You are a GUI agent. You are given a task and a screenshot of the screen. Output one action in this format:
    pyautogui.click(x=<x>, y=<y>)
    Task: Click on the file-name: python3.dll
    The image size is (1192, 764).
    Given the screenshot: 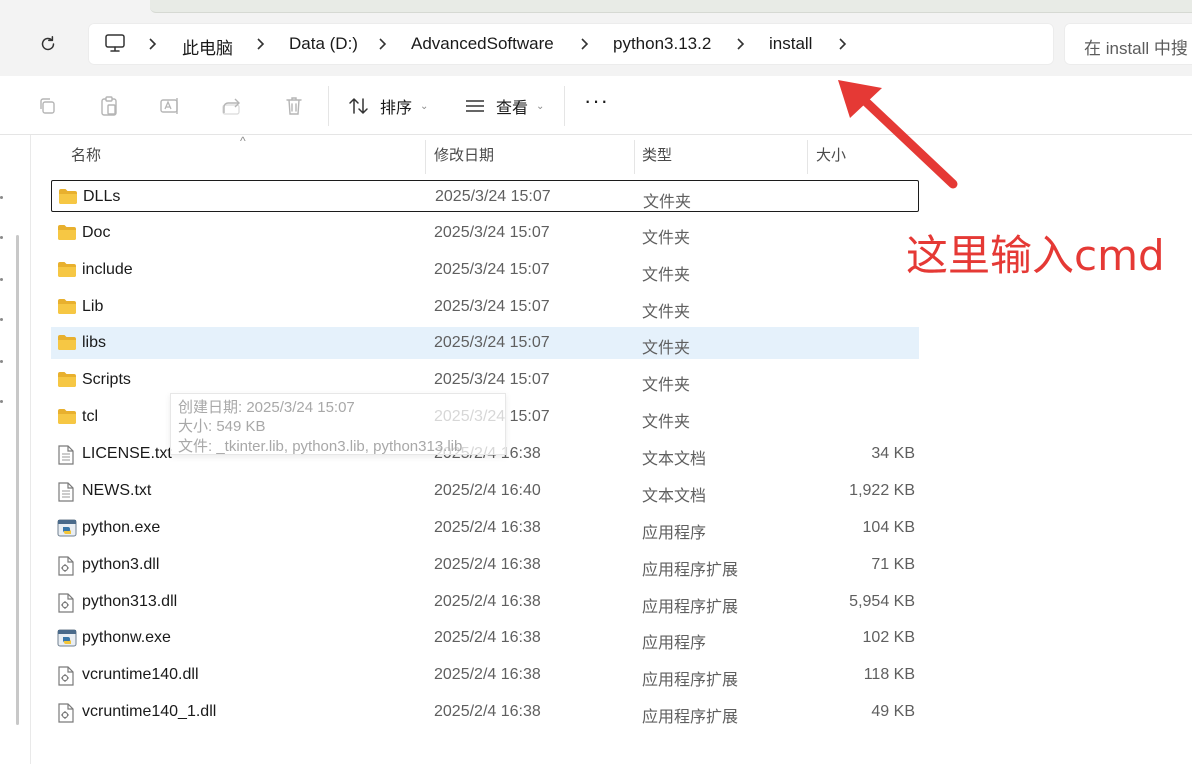 What is the action you would take?
    pyautogui.click(x=121, y=564)
    